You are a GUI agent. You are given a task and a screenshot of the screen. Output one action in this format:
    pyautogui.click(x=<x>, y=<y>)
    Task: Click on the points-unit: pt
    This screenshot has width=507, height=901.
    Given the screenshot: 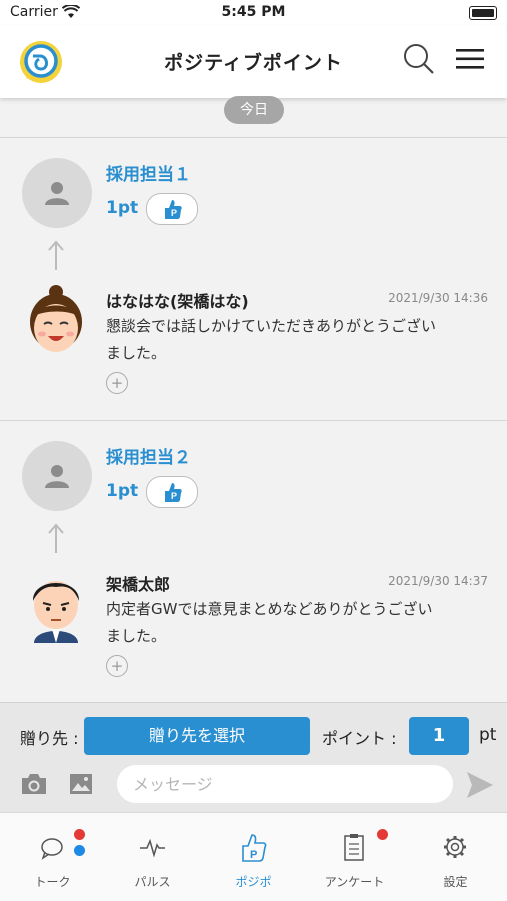 What is the action you would take?
    pyautogui.click(x=488, y=735)
    